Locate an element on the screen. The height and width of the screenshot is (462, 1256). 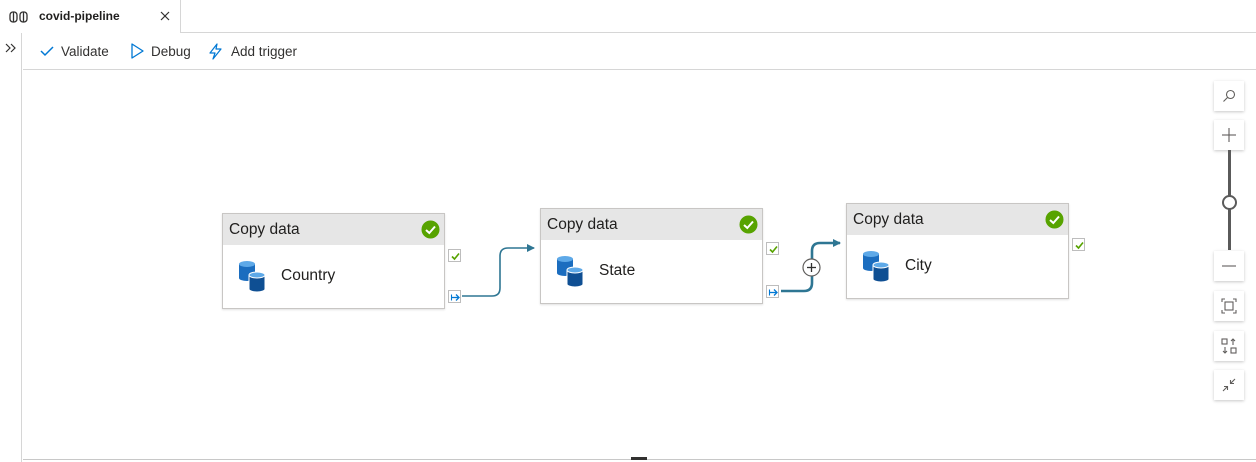
validate-label: Validate is located at coordinates (85, 51).